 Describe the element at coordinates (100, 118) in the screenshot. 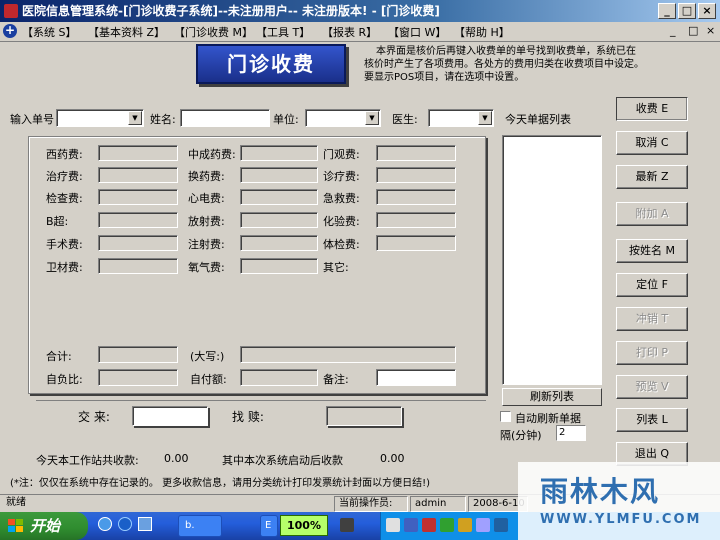

I see `order-no-combo: ▼` at that location.